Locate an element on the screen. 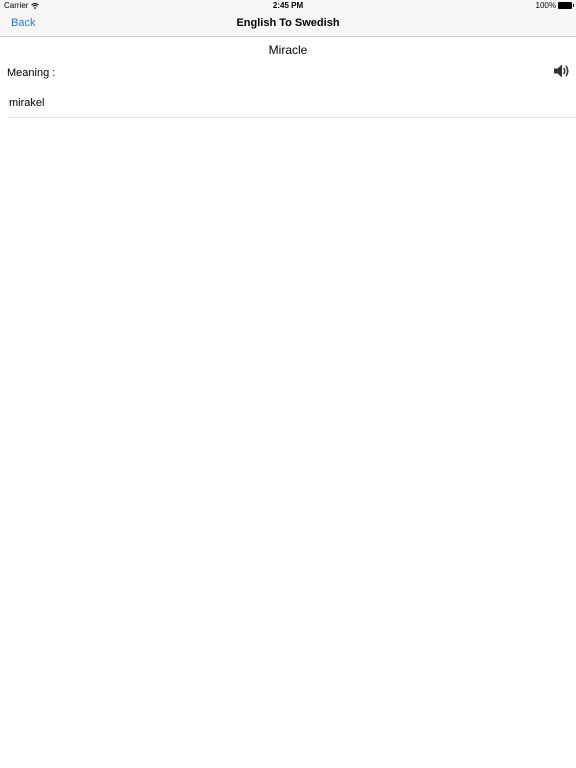 Image resolution: width=576 pixels, height=768 pixels. battery-icon is located at coordinates (566, 5).